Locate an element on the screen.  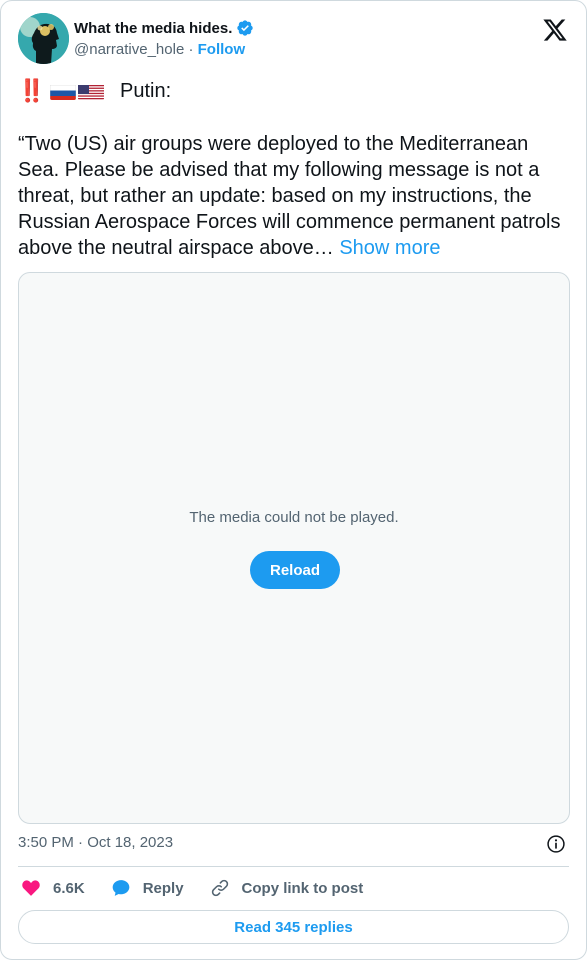
flag-russia-icon is located at coordinates (63, 91).